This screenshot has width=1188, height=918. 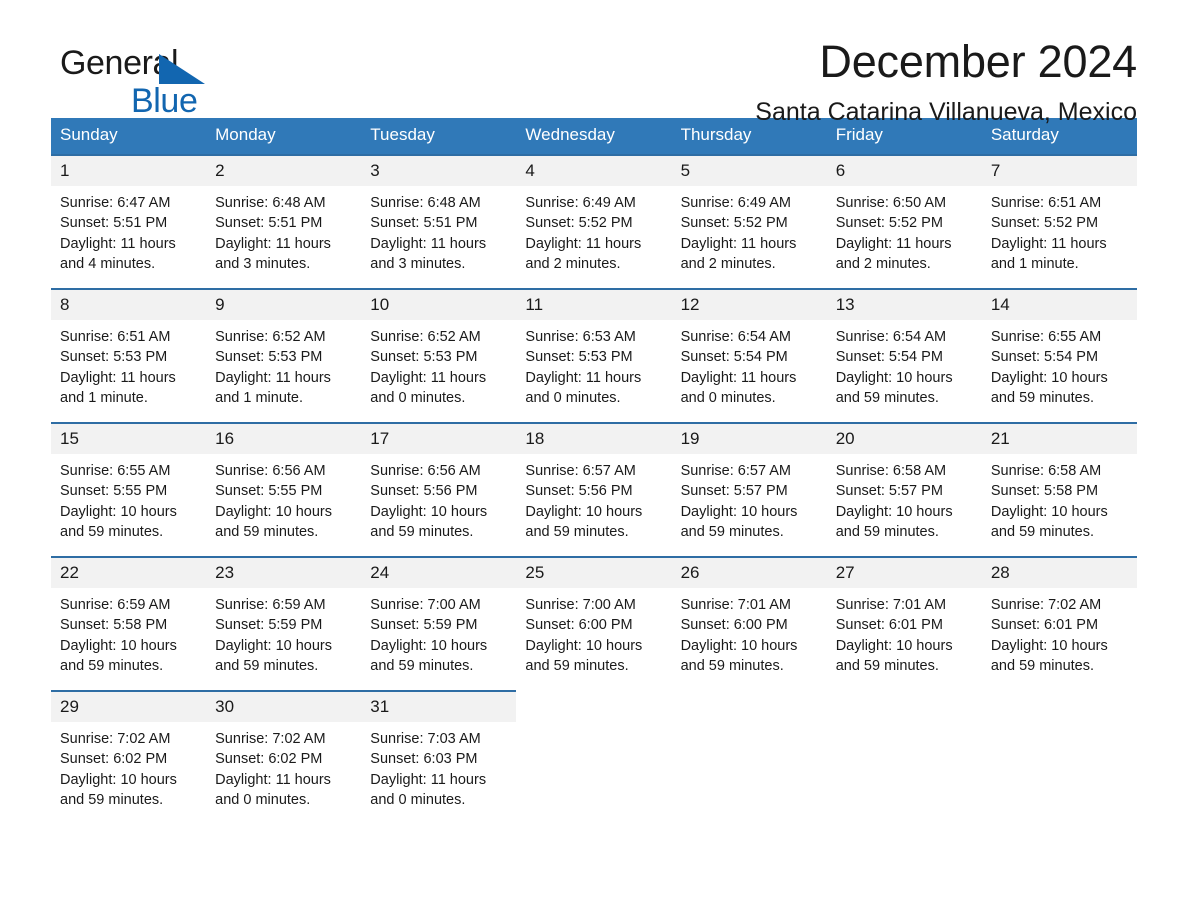 I want to click on generalblue-logo: General Blue, so click(x=170, y=82).